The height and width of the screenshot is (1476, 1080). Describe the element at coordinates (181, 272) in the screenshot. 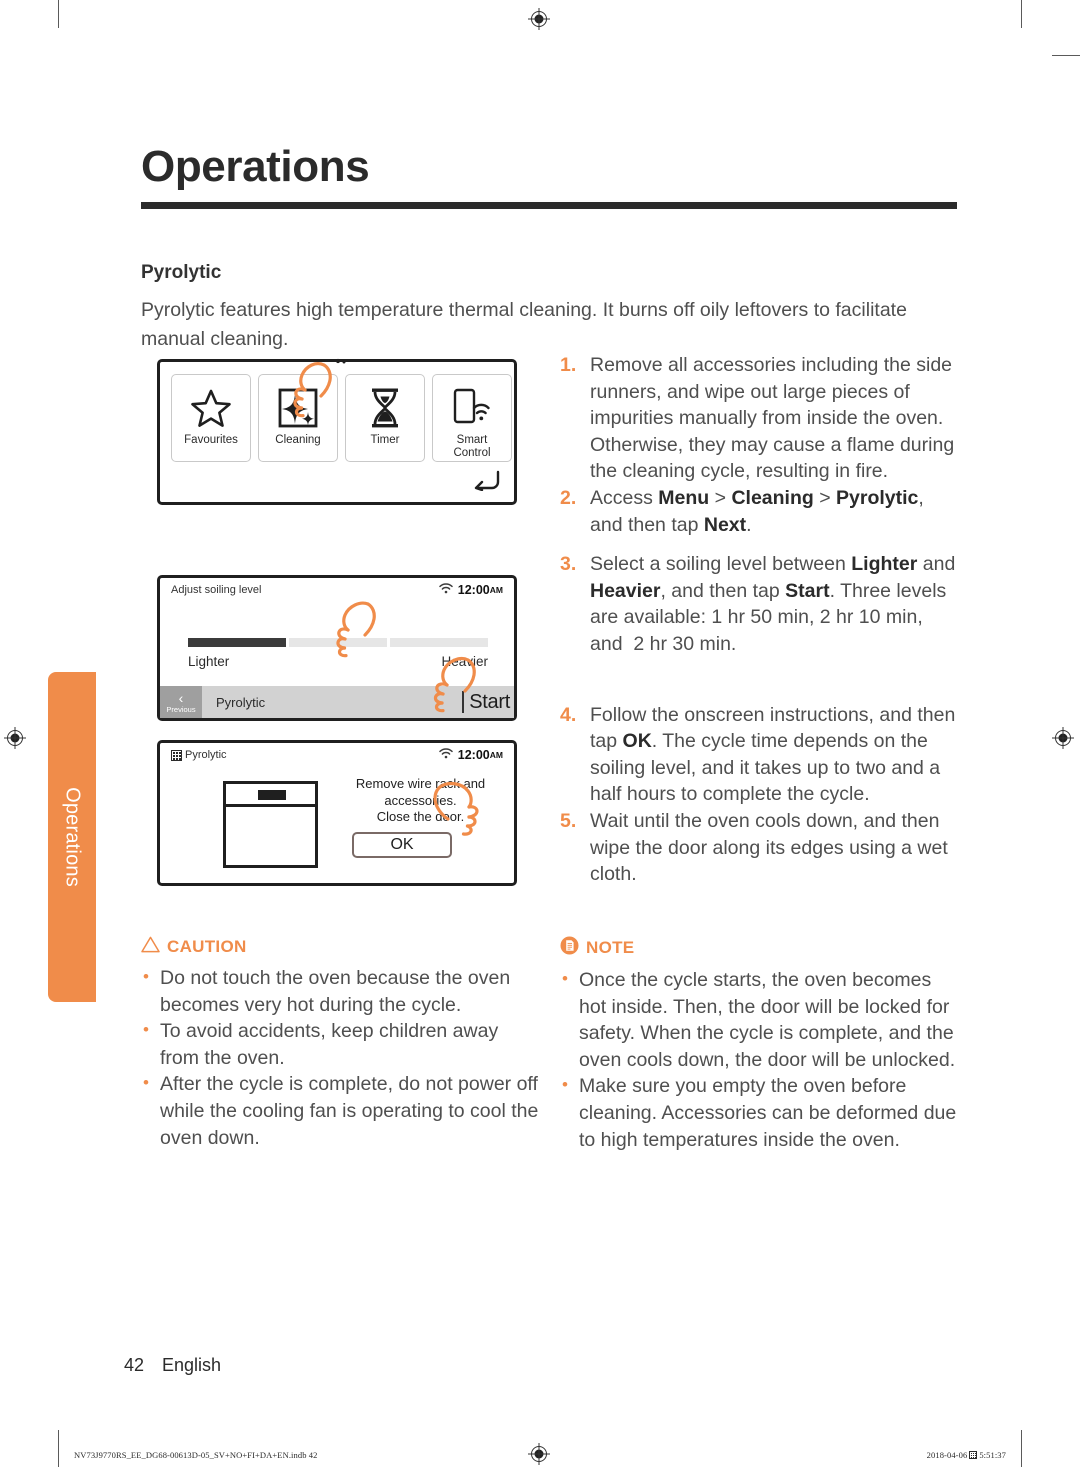

I see `section-heading: Pyrolytic` at that location.